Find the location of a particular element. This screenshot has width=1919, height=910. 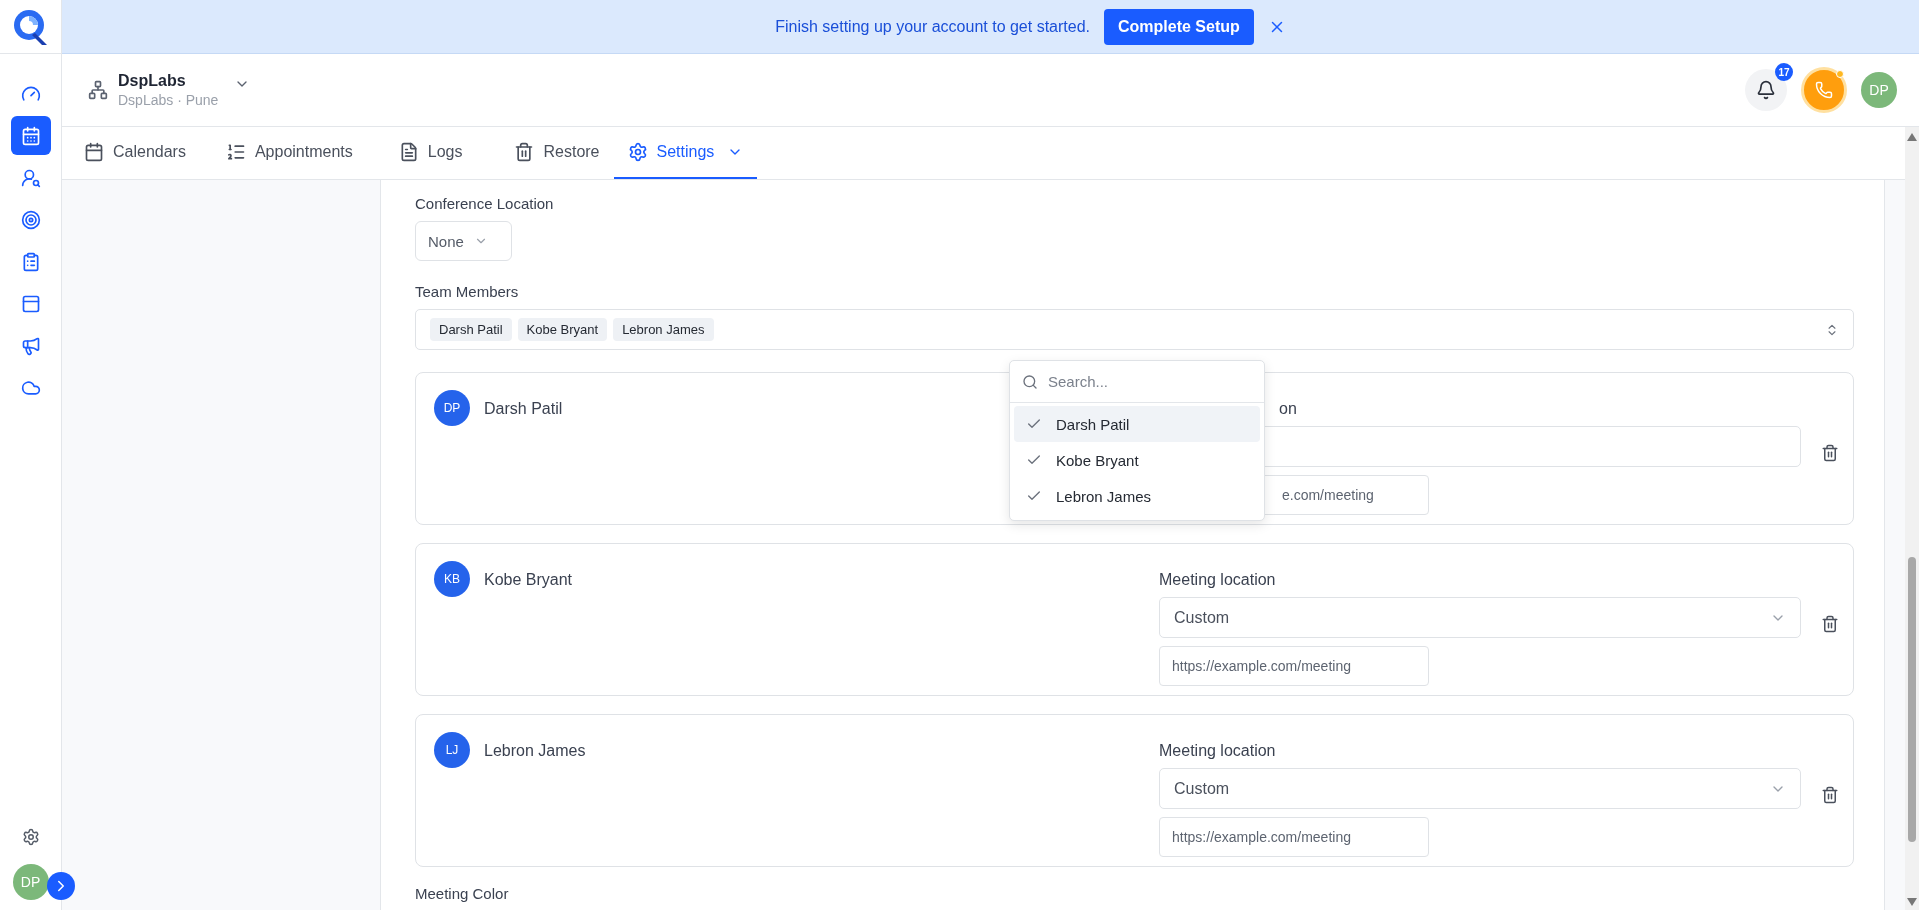

member-name: Lebron James is located at coordinates (535, 751).